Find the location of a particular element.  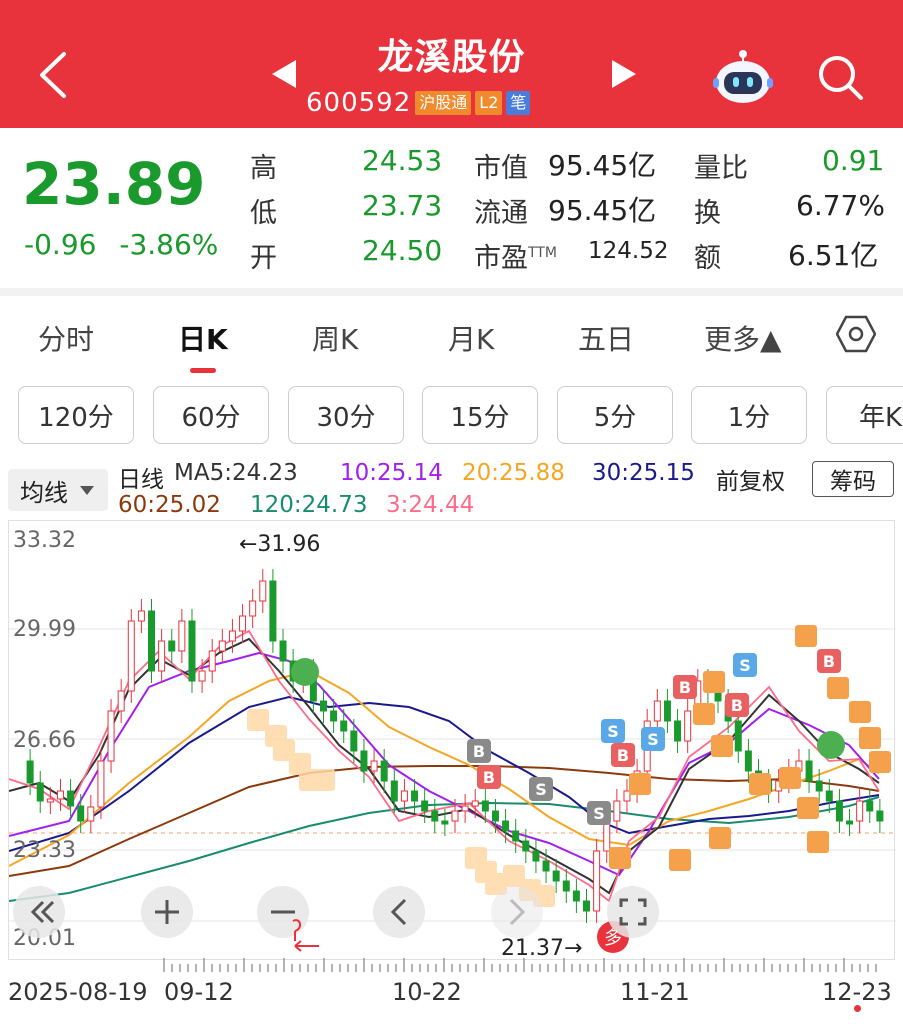

tab-monthly-k: 月K is located at coordinates (471, 338).